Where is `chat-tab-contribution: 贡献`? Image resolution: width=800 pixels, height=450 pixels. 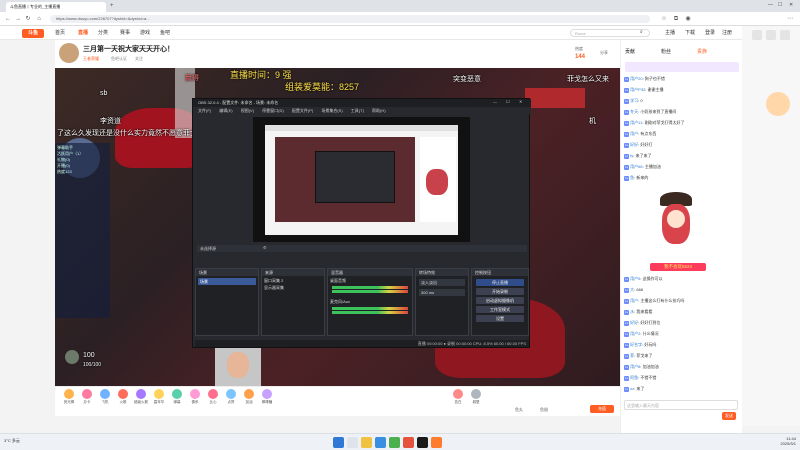
chat-tab-contribution: 贡献 is located at coordinates (630, 51).